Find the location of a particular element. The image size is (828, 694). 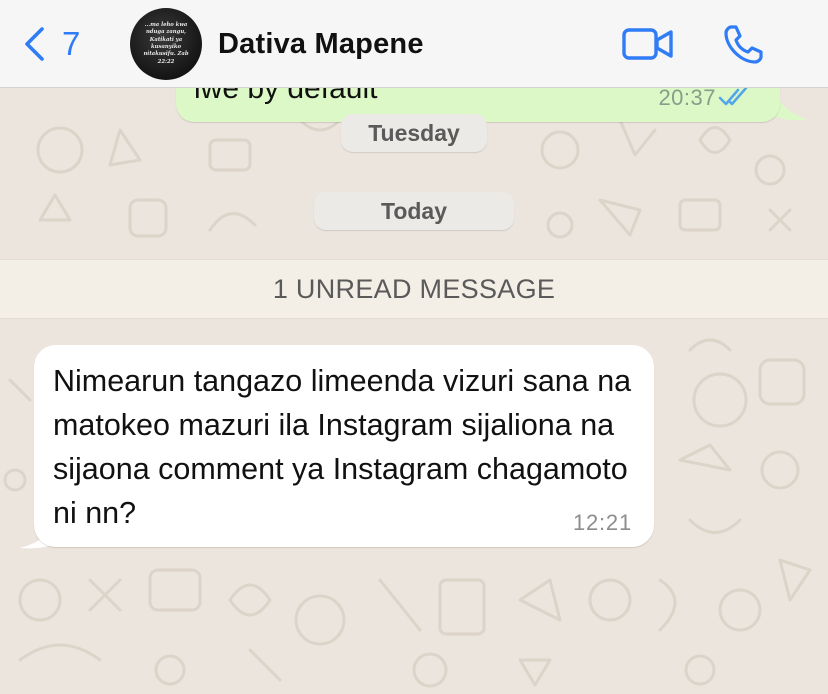

date-separator-tuesday: Tuesday is located at coordinates (414, 133).